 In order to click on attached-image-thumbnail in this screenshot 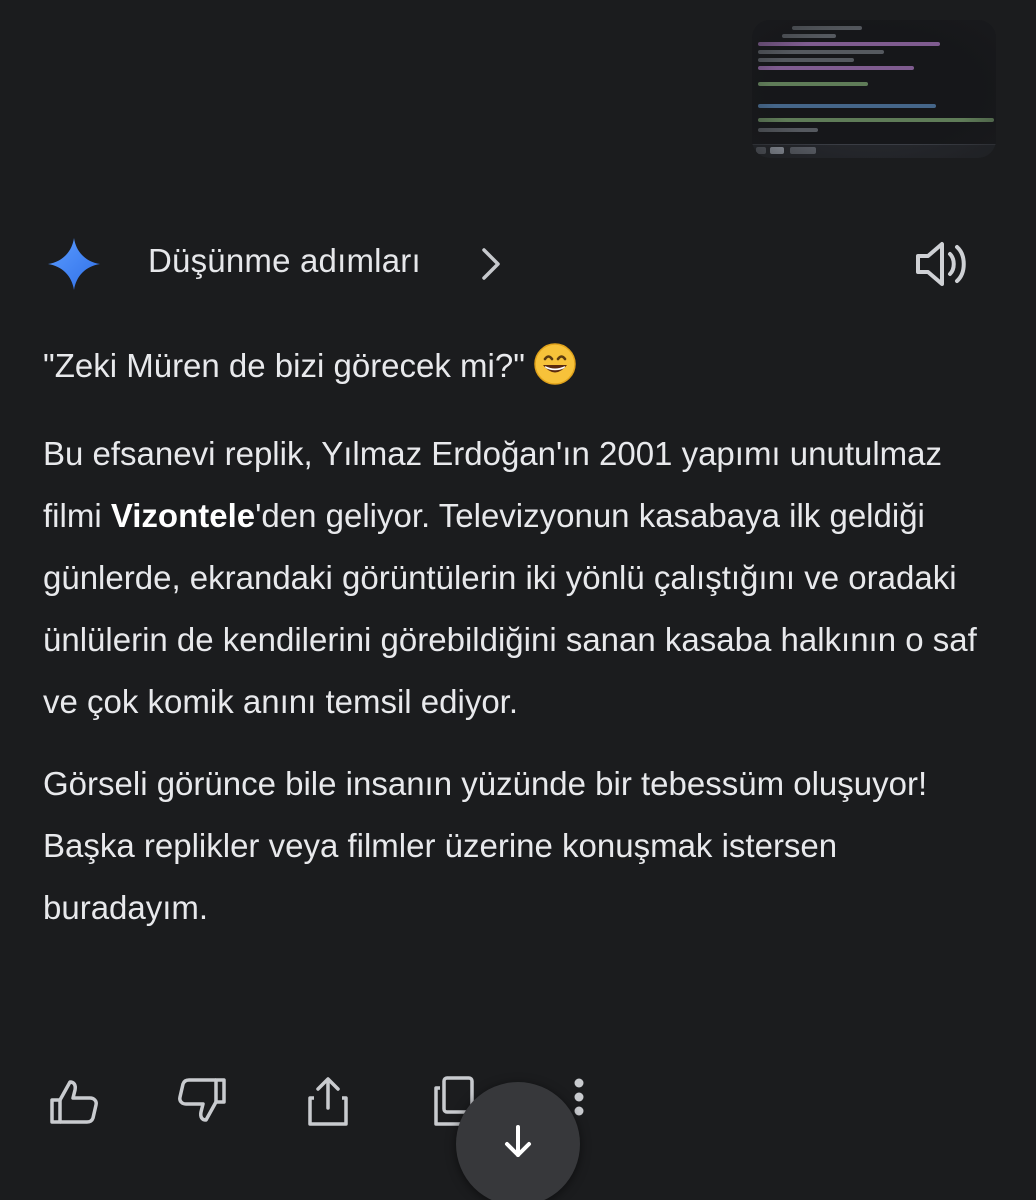, I will do `click(874, 89)`.